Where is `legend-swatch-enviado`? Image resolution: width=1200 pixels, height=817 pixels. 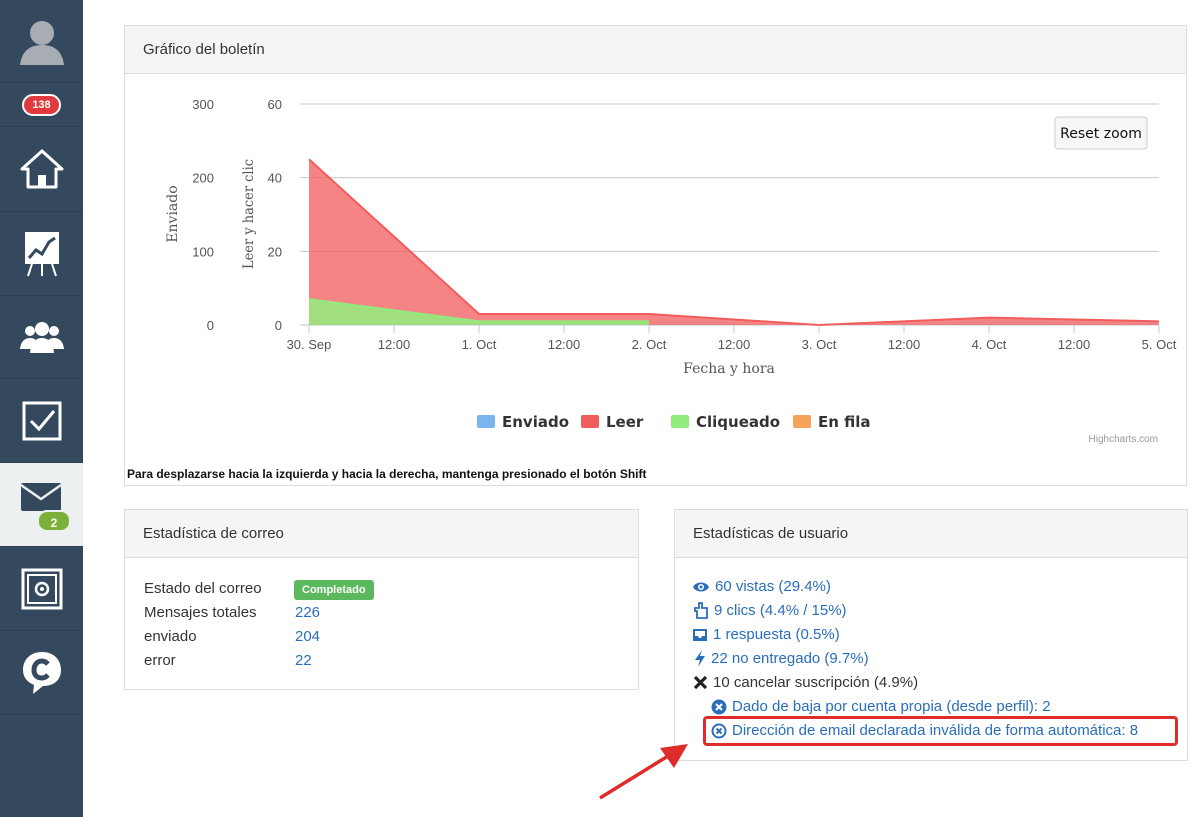
legend-swatch-enviado is located at coordinates (486, 421).